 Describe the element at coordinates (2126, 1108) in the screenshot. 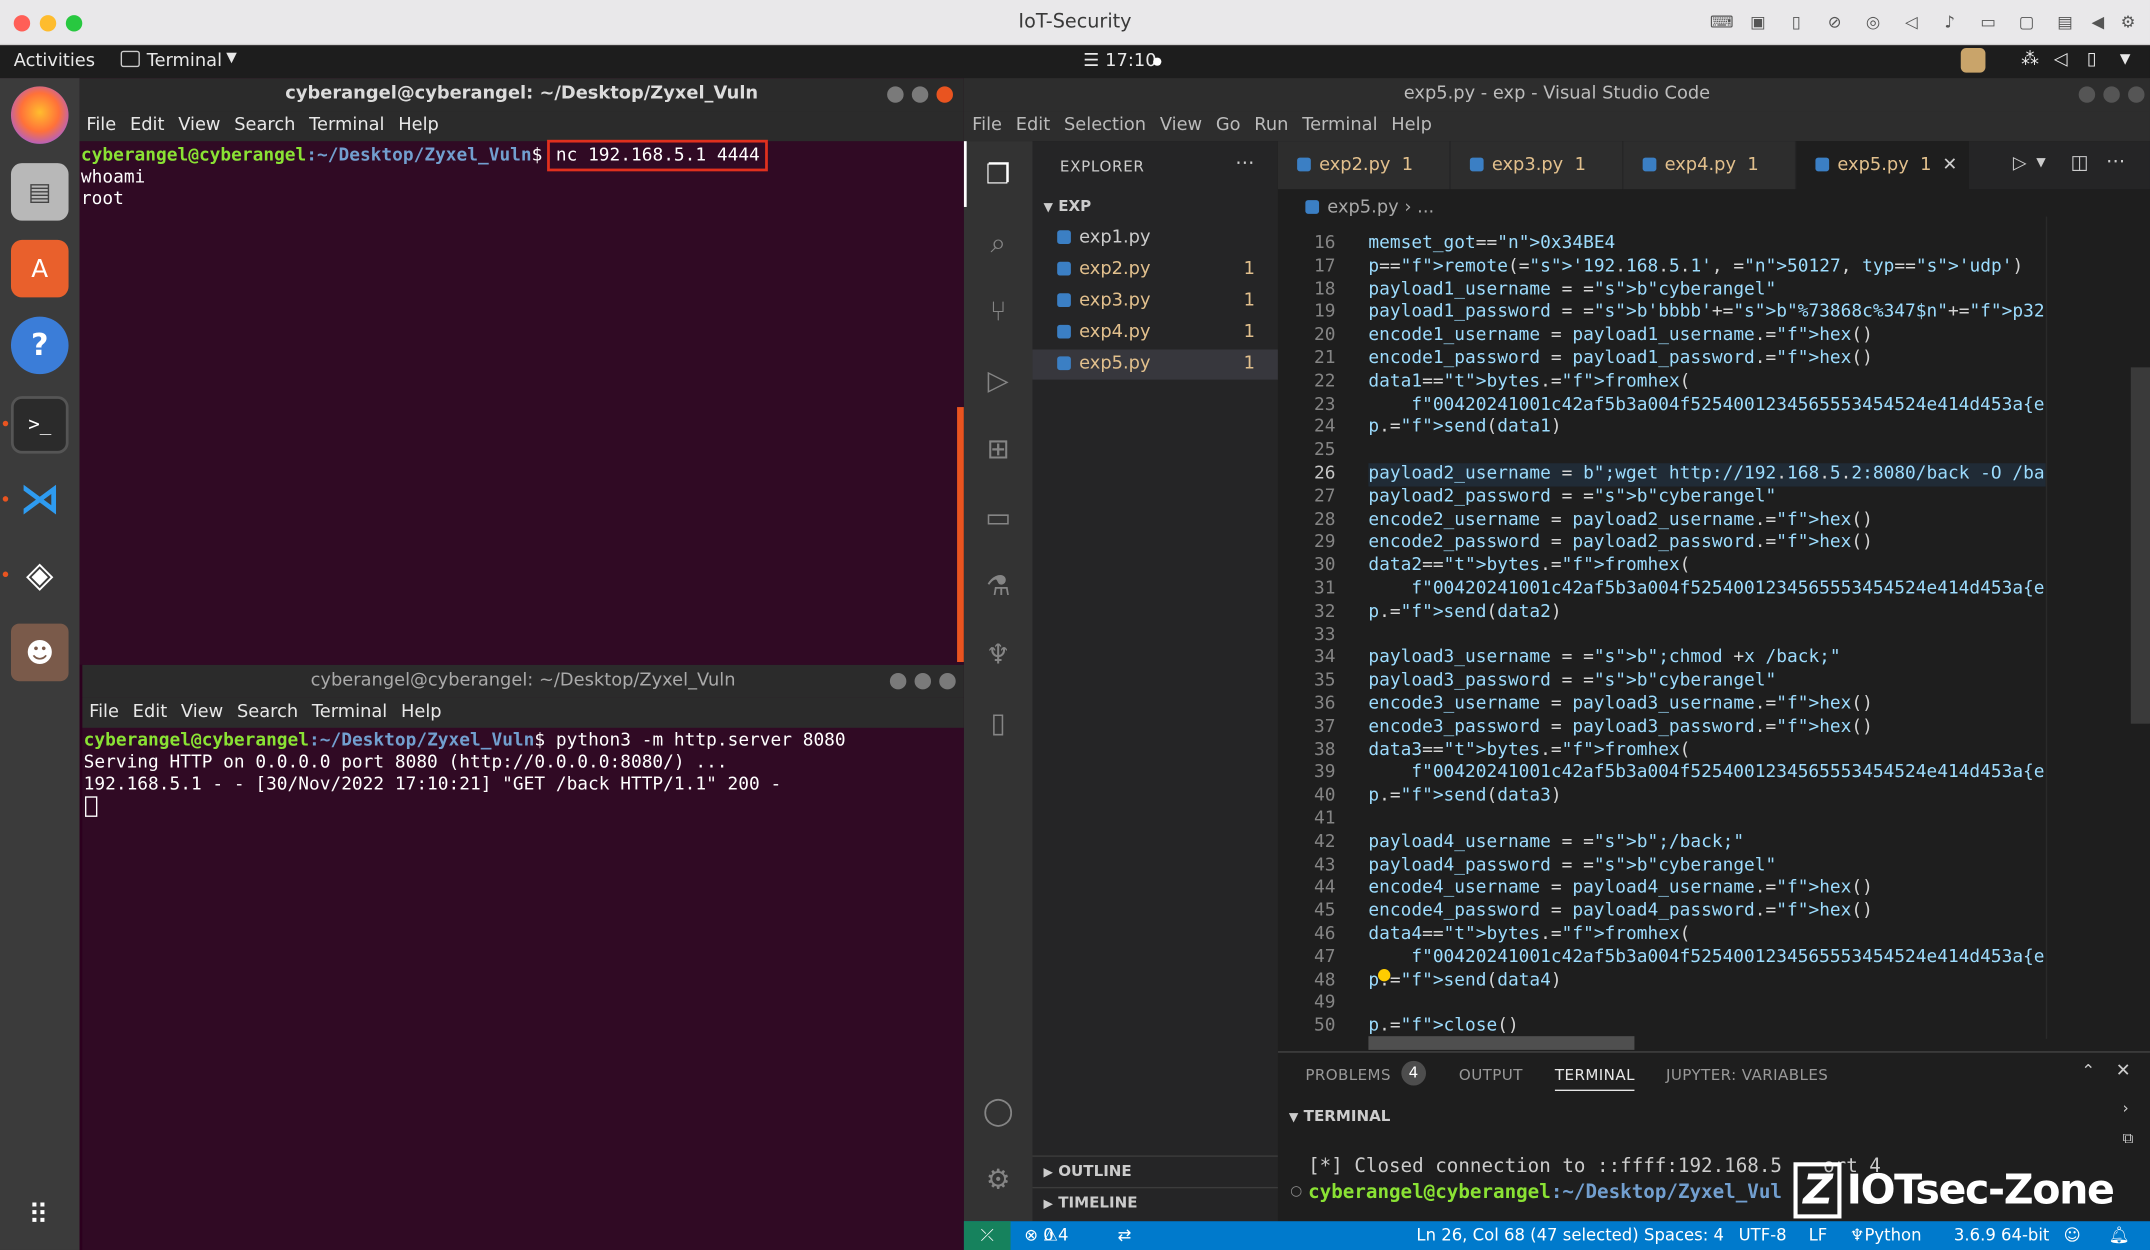

I see `chevron-right-icon: ›` at that location.